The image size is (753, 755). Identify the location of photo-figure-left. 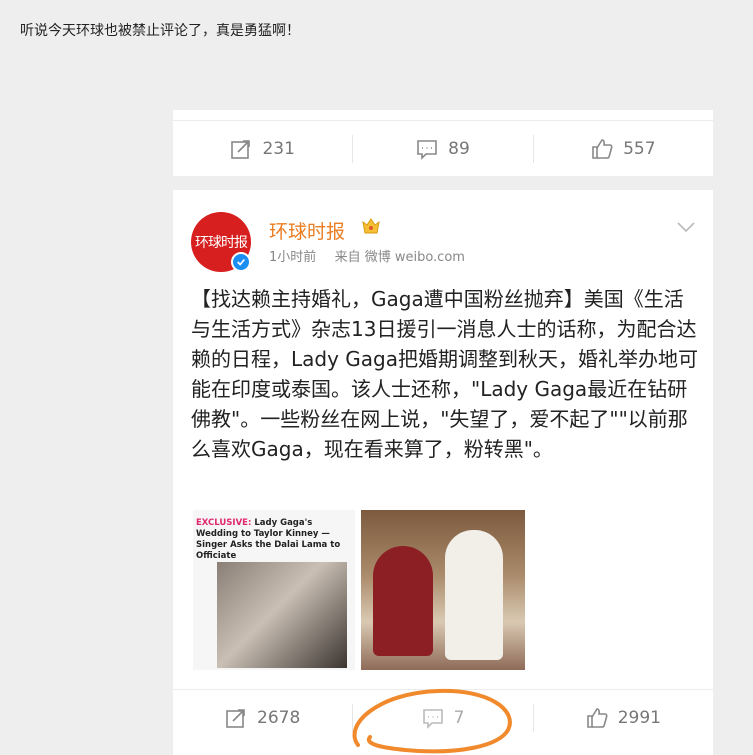
(403, 601).